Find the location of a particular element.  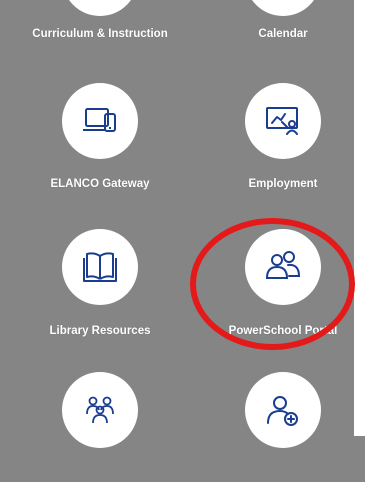

tile-group is located at coordinates (100, 427).